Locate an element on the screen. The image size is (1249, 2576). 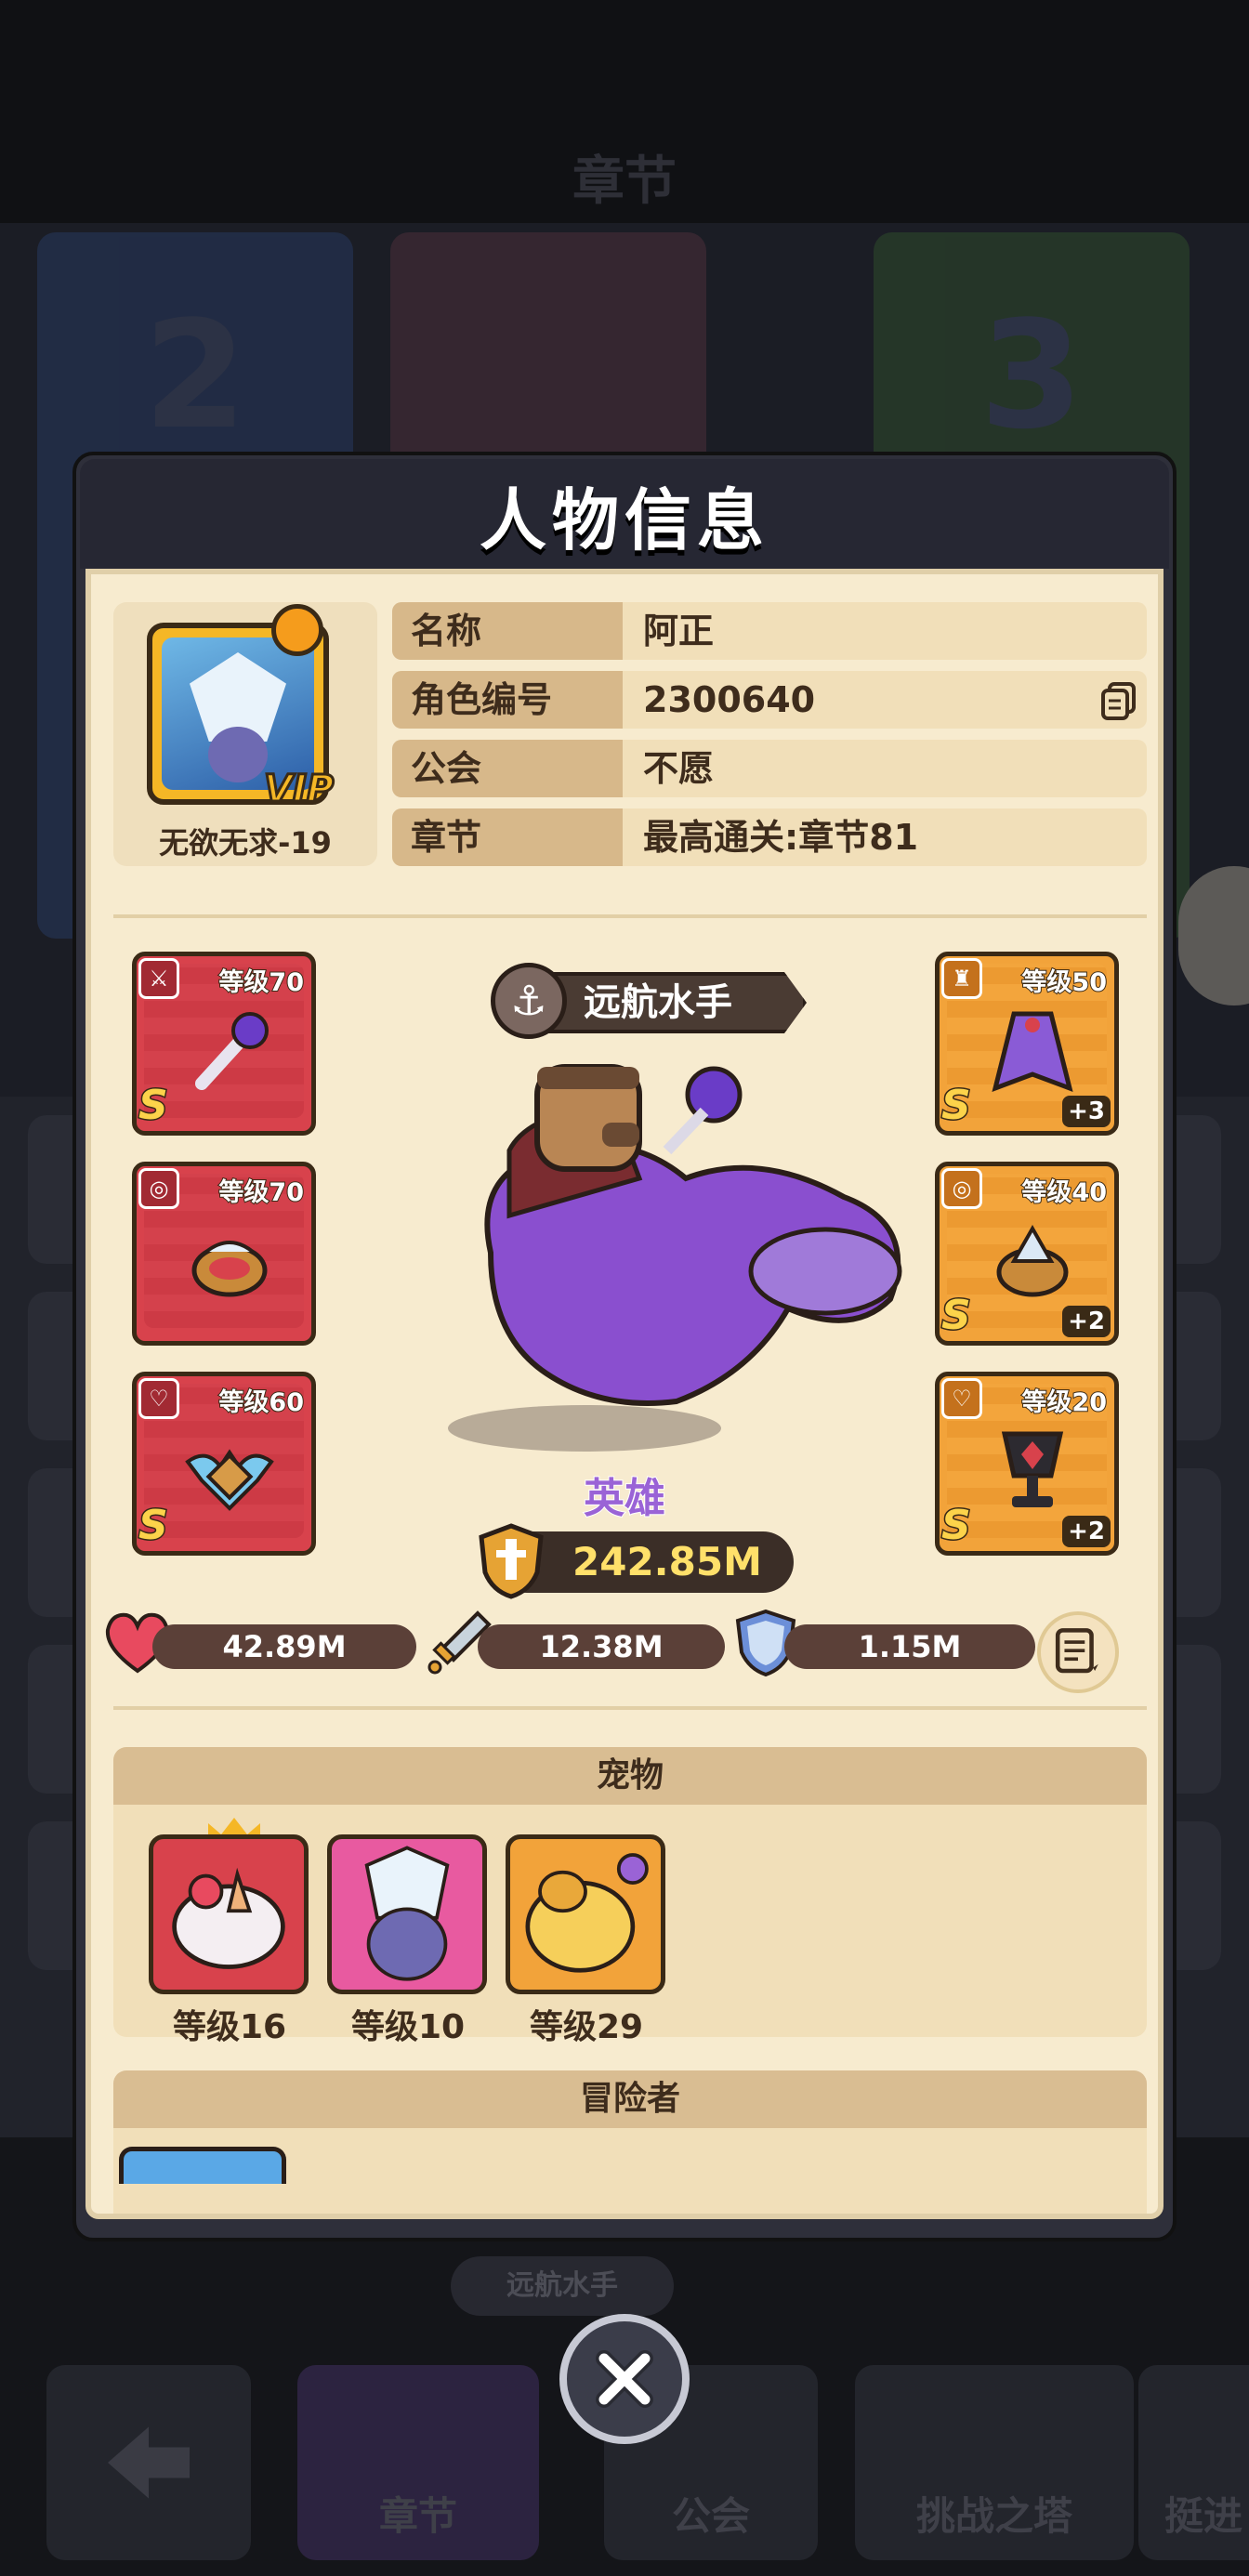
power-value: 242.85M is located at coordinates (667, 1561).